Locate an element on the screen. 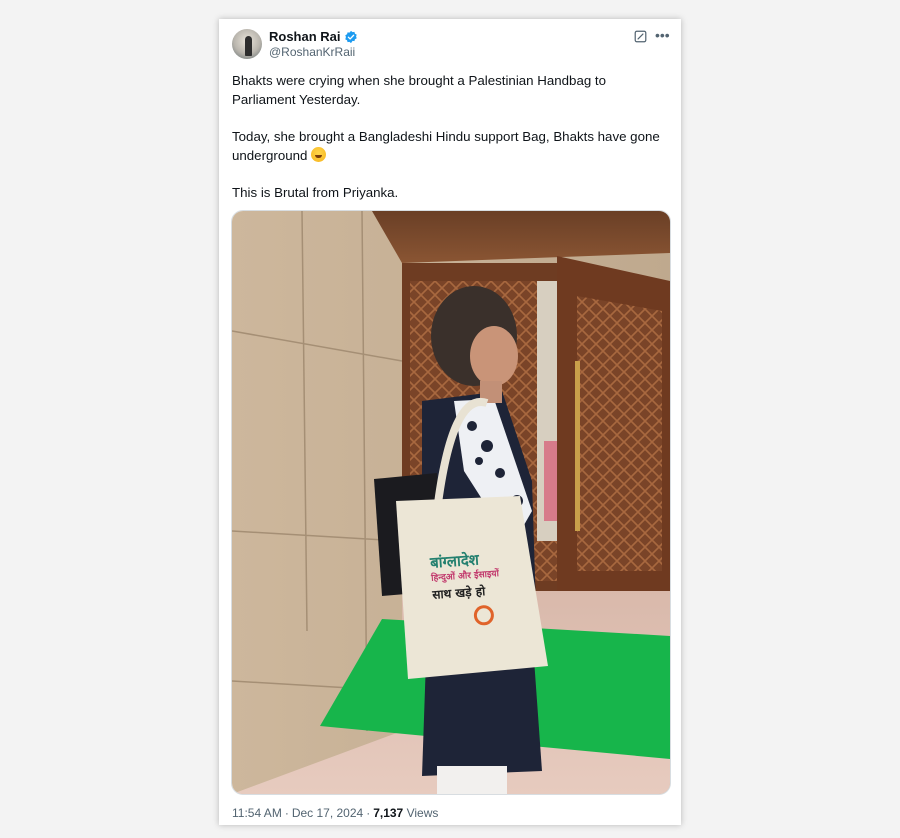 The image size is (900, 838). post-date: Dec 17, 2024 is located at coordinates (327, 813).